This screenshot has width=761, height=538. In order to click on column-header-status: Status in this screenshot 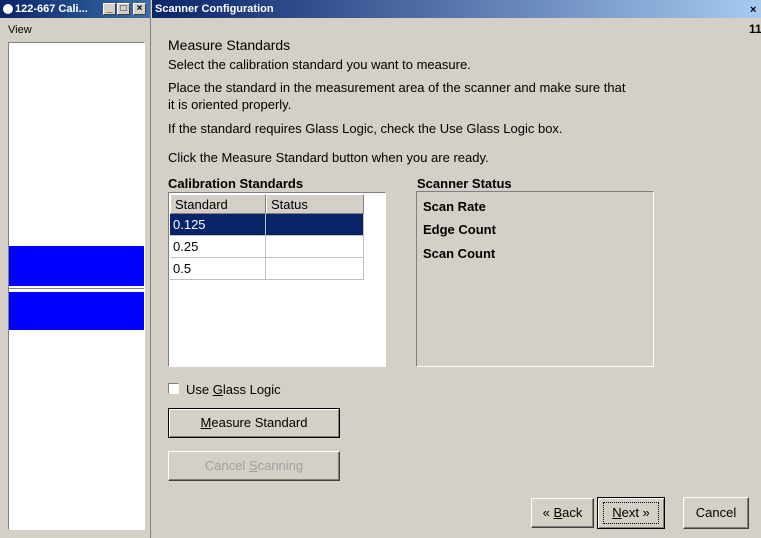, I will do `click(315, 204)`.